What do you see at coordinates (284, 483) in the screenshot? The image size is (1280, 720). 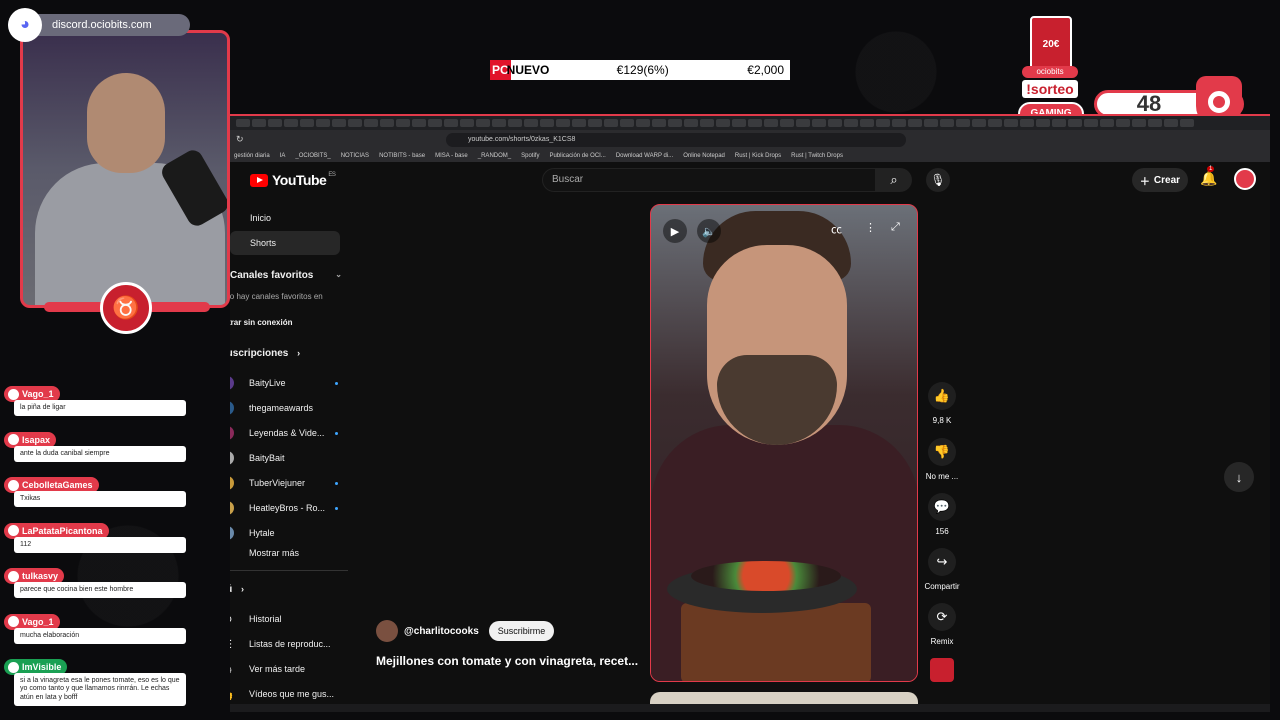 I see `subscription-item: TuberViejuner` at bounding box center [284, 483].